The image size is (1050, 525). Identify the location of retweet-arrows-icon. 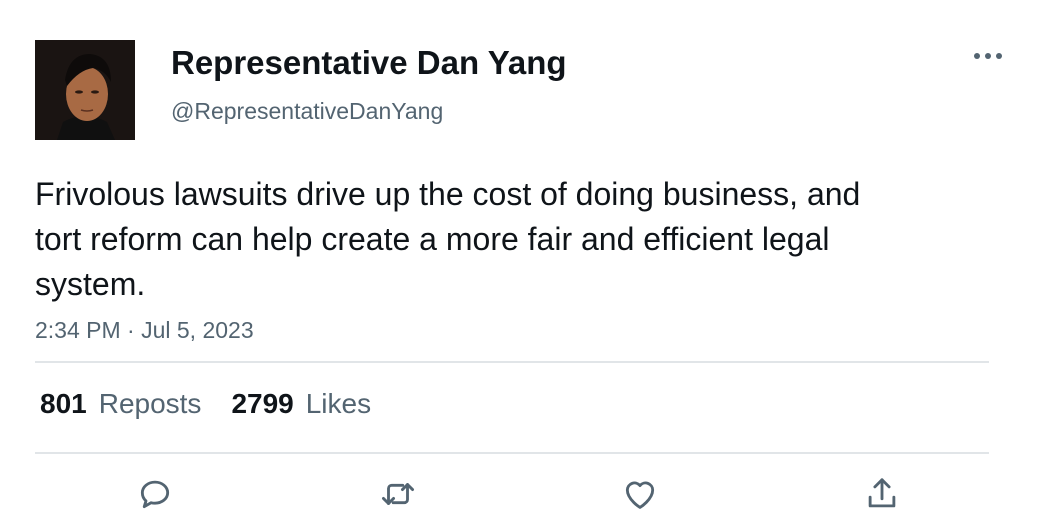
(398, 494).